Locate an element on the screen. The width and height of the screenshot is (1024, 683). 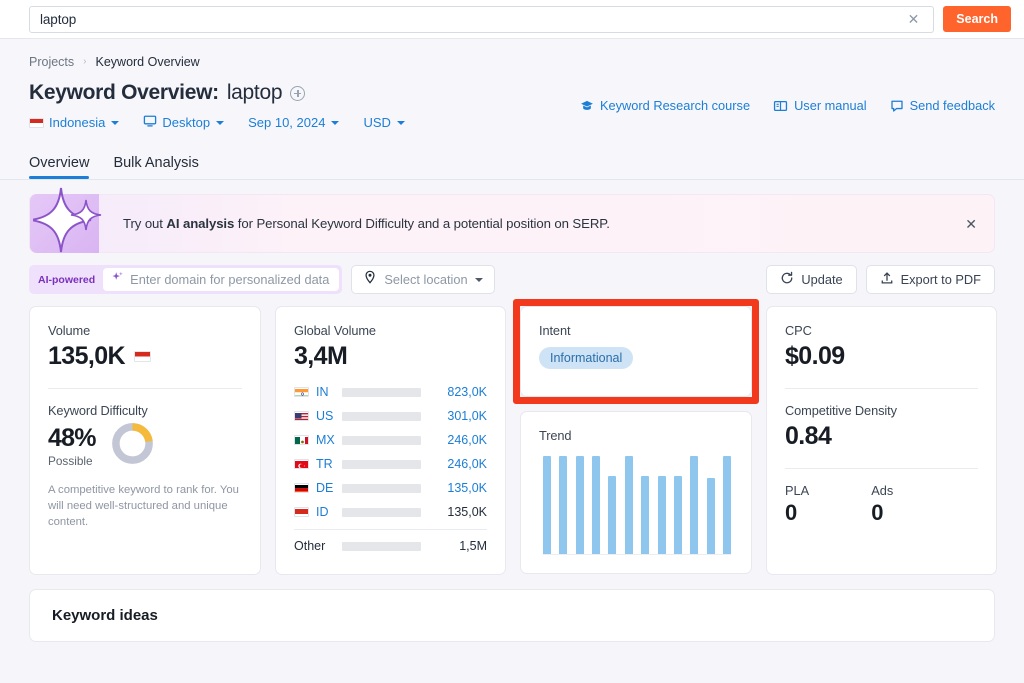
breadcrumb-projects: Projects is located at coordinates (51, 62).